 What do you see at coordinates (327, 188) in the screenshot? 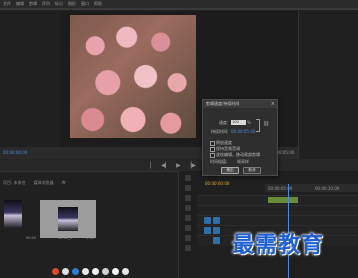
I see `ruler-label: 00:00:10:00` at bounding box center [327, 188].